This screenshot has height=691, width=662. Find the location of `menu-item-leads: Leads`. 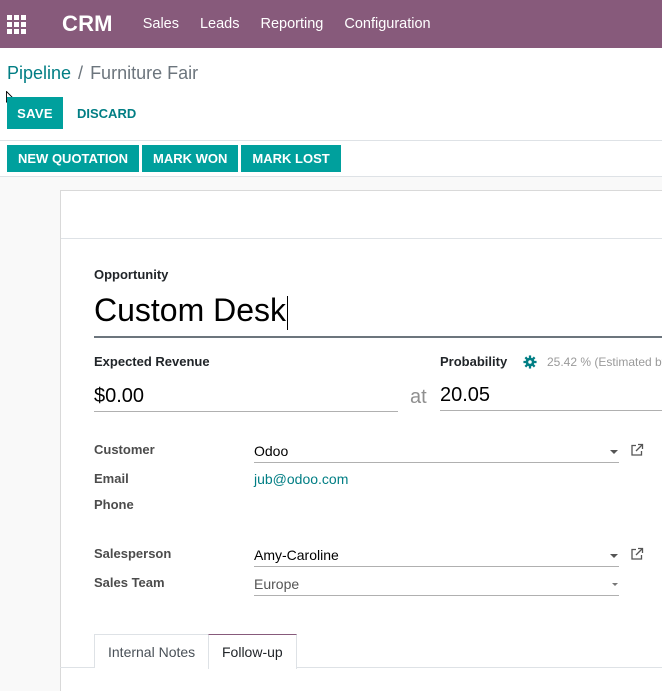

menu-item-leads: Leads is located at coordinates (220, 24).